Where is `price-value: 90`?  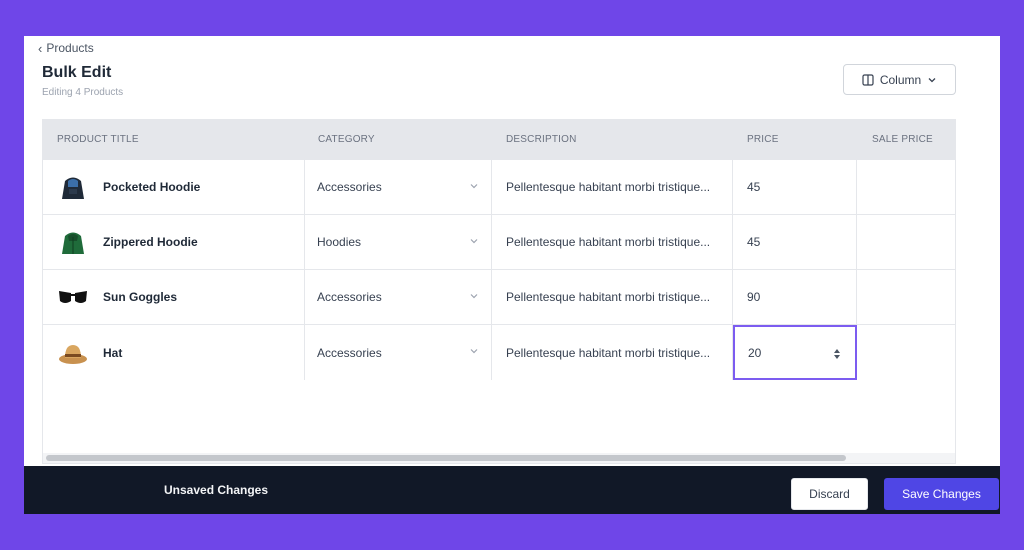
price-value: 90 is located at coordinates (754, 297).